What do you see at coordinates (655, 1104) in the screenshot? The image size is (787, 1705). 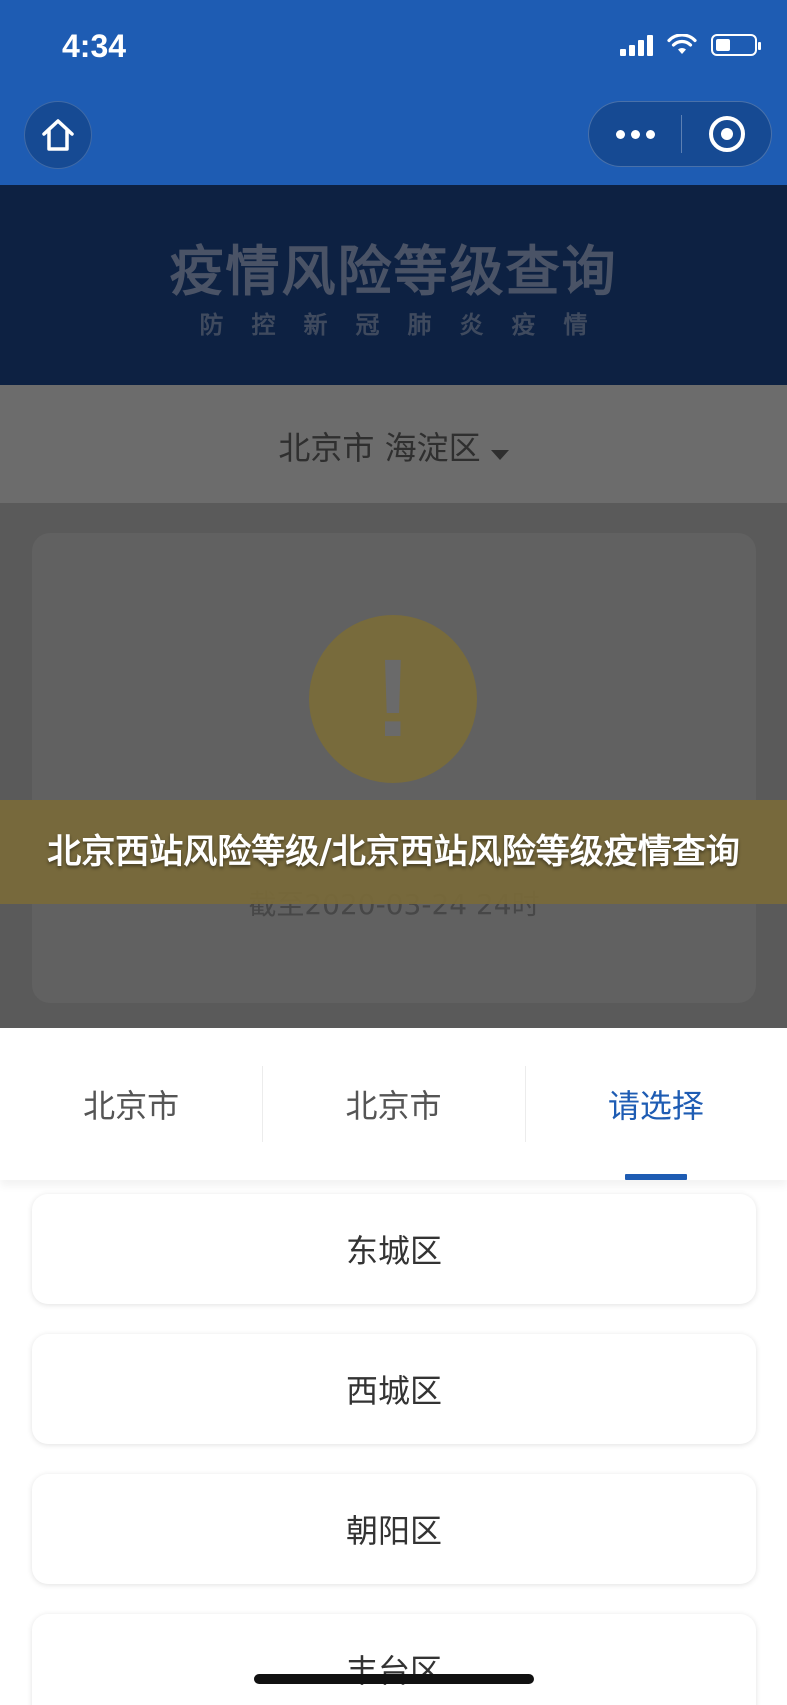 I see `tab-district: 请选择` at bounding box center [655, 1104].